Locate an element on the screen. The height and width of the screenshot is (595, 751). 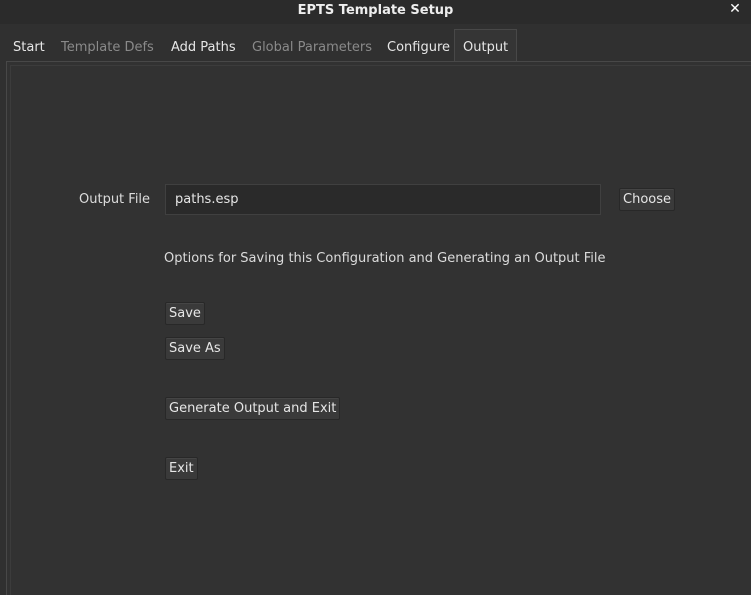
tab-output: Output is located at coordinates (486, 45).